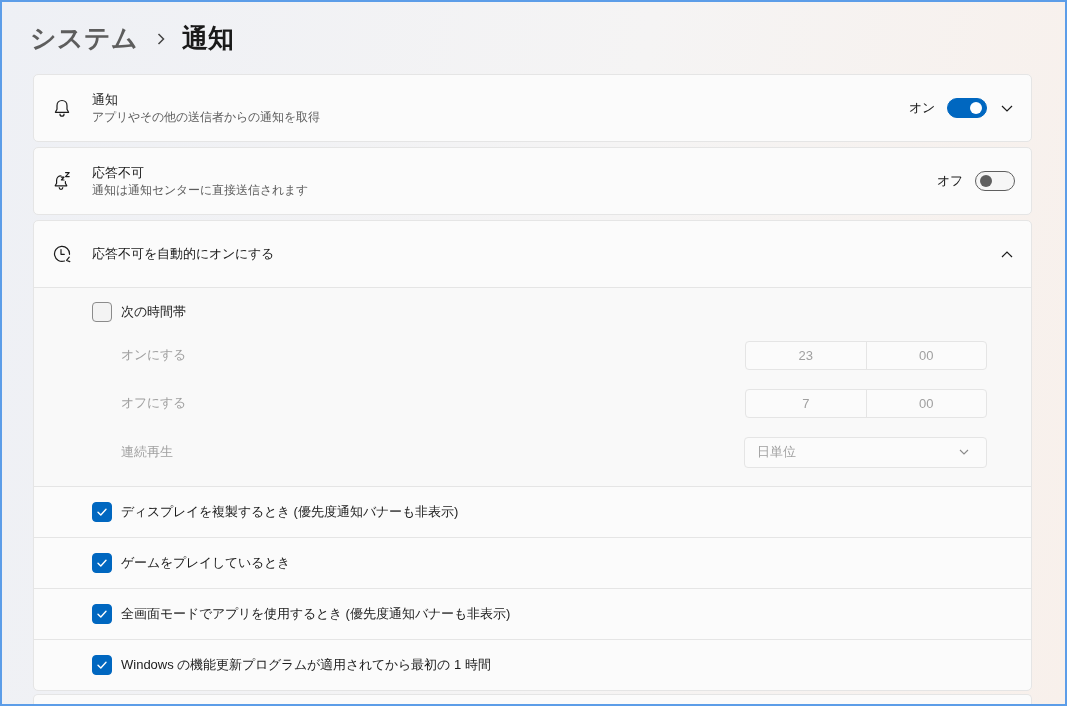  I want to click on clock-arrow-icon, so click(62, 254).